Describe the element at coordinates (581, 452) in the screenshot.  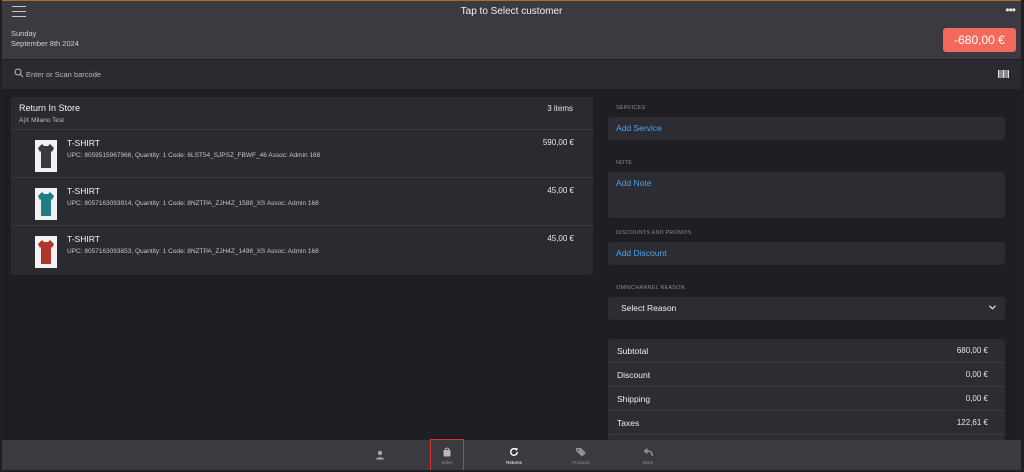
I see `tag-icon` at that location.